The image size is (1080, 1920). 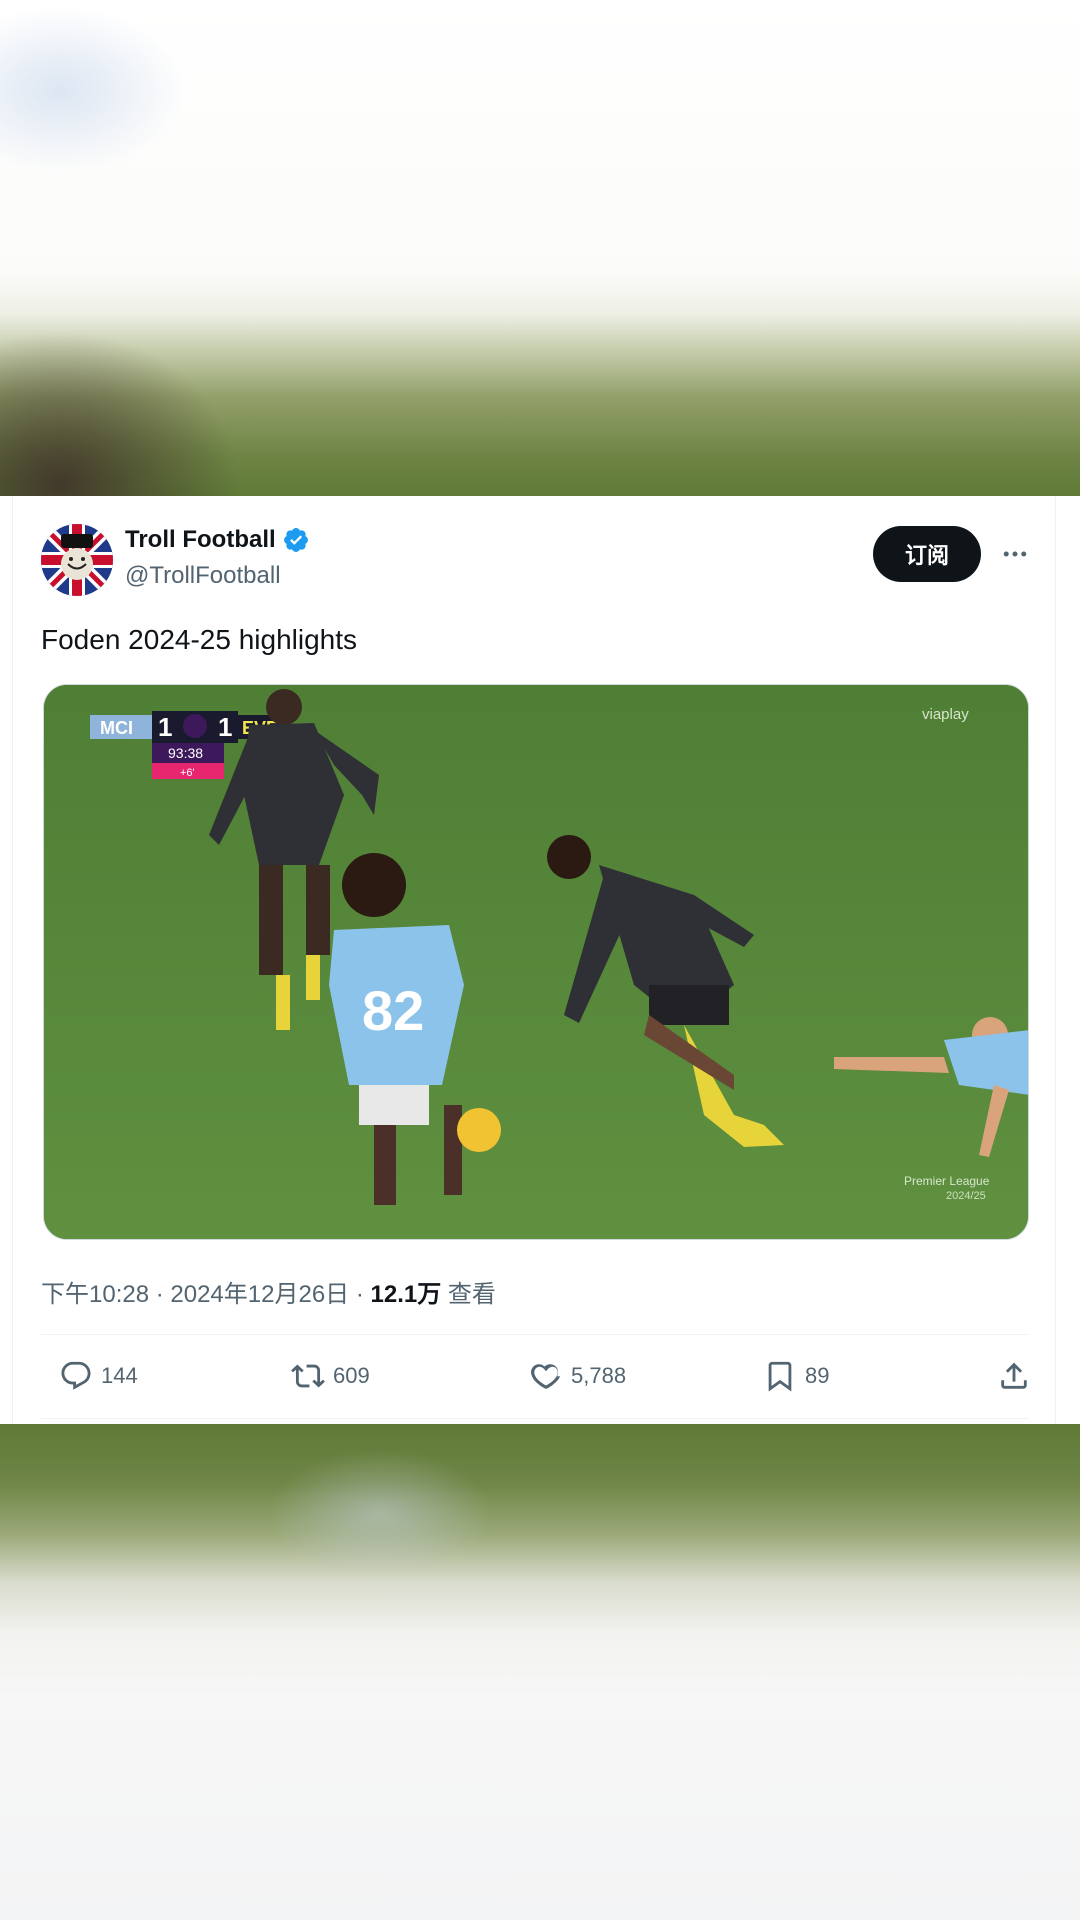 What do you see at coordinates (945, 714) in the screenshot?
I see `broadcaster-logo: viaplay` at bounding box center [945, 714].